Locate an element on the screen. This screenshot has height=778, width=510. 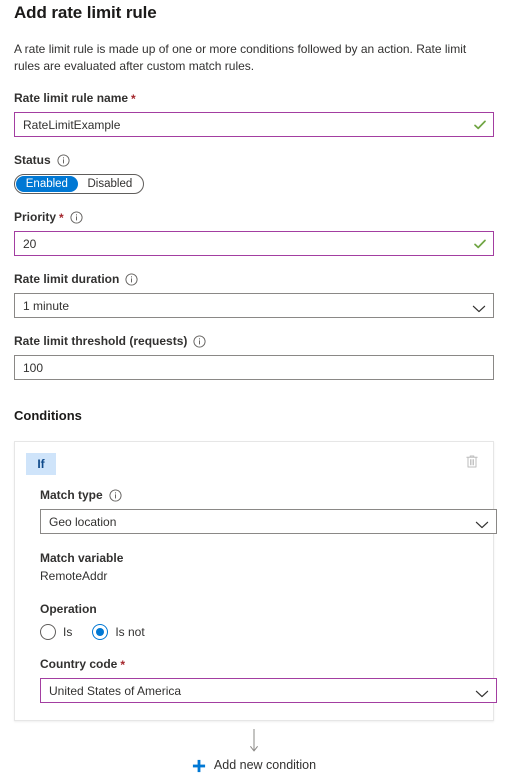
delete-condition-button is located at coordinates (472, 463).